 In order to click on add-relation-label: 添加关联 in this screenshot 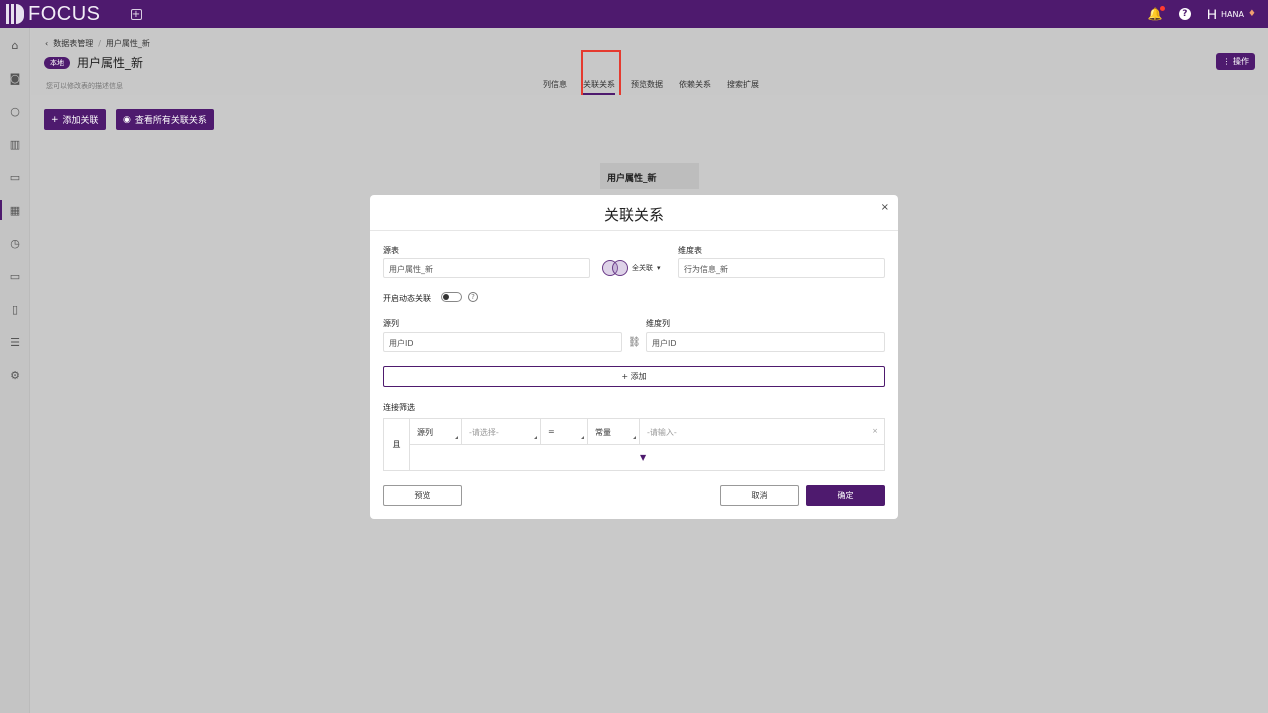, I will do `click(80, 121)`.